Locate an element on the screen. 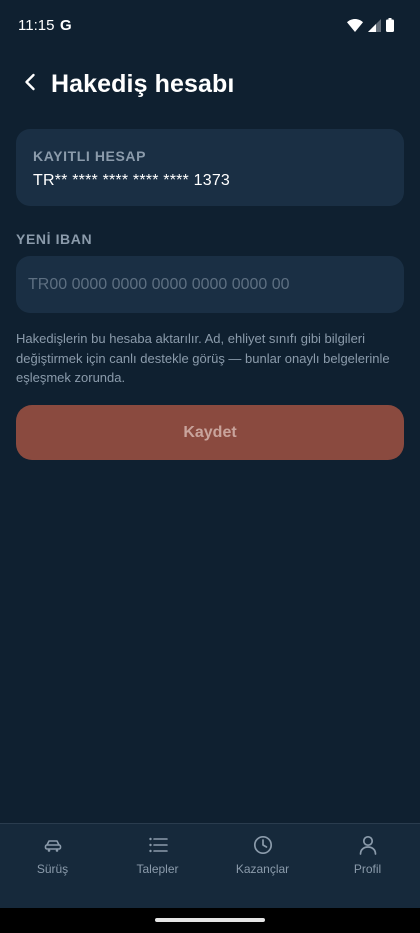 The width and height of the screenshot is (420, 933). gesture-area is located at coordinates (210, 920).